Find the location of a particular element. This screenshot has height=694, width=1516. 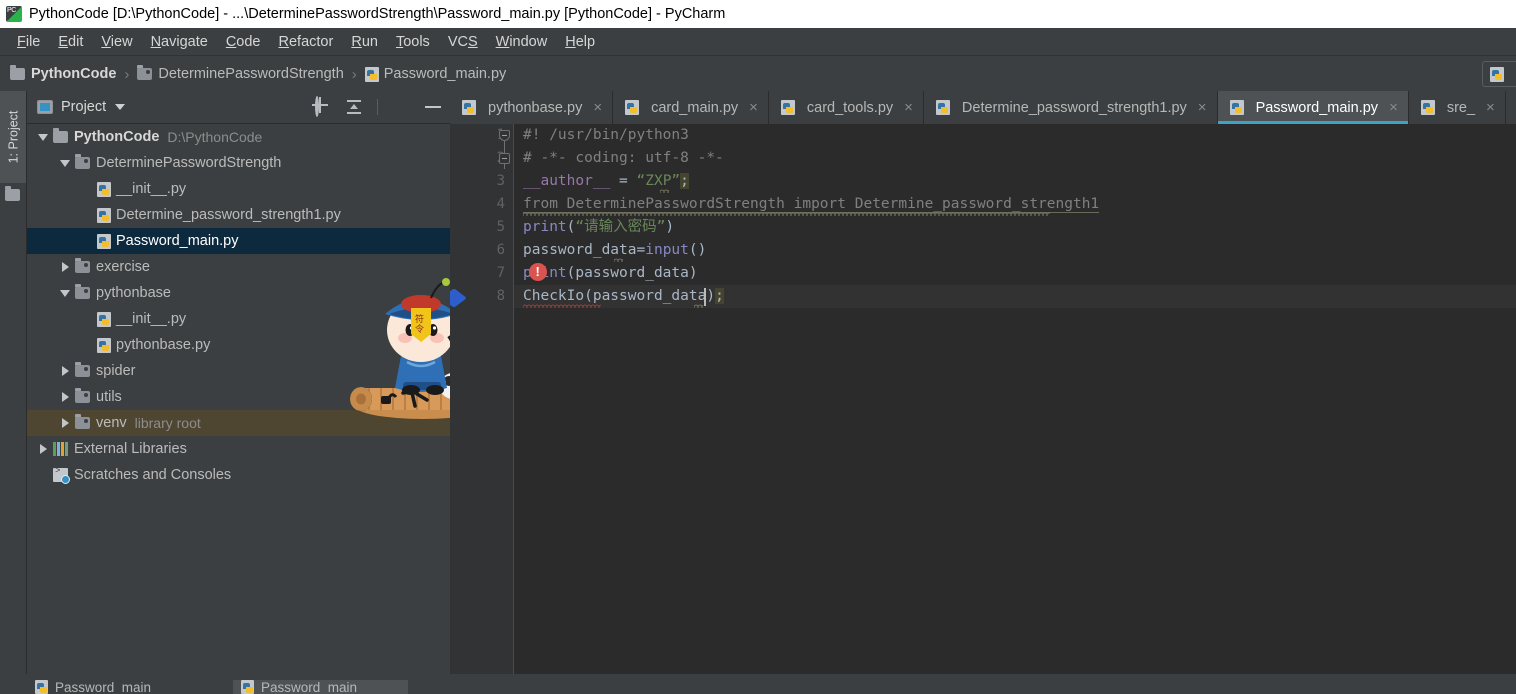

editor-tab: pythonbase.py × is located at coordinates (532, 107).